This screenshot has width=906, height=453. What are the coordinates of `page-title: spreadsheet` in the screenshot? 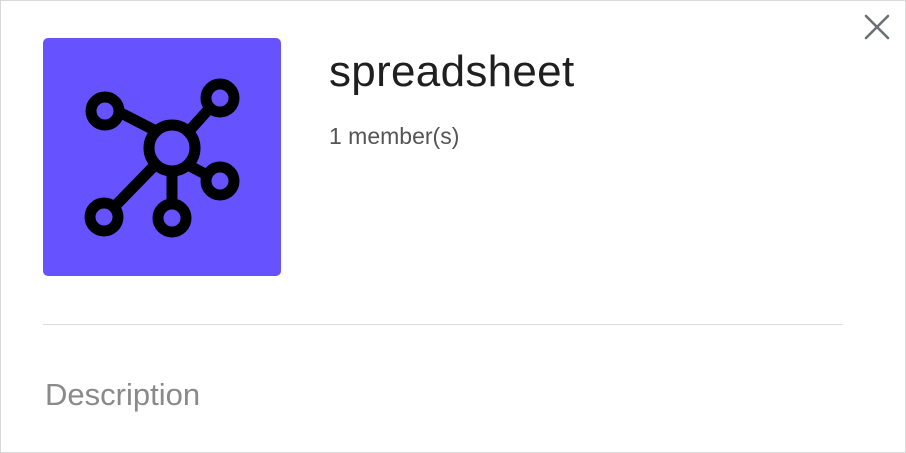 It's located at (452, 71).